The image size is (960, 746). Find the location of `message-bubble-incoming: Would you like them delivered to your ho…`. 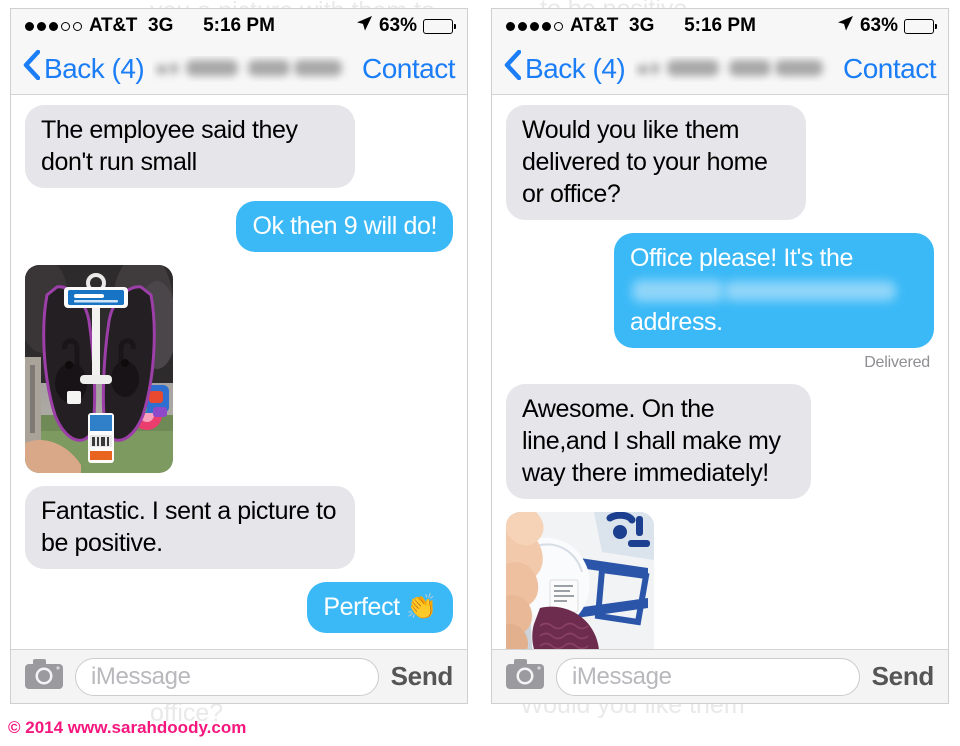

message-bubble-incoming: Would you like them delivered to your ho… is located at coordinates (649, 162).